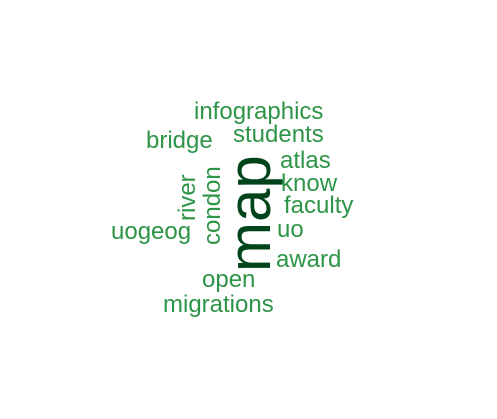 The width and height of the screenshot is (497, 419). What do you see at coordinates (151, 231) in the screenshot?
I see `word-uogeog: uogeog` at bounding box center [151, 231].